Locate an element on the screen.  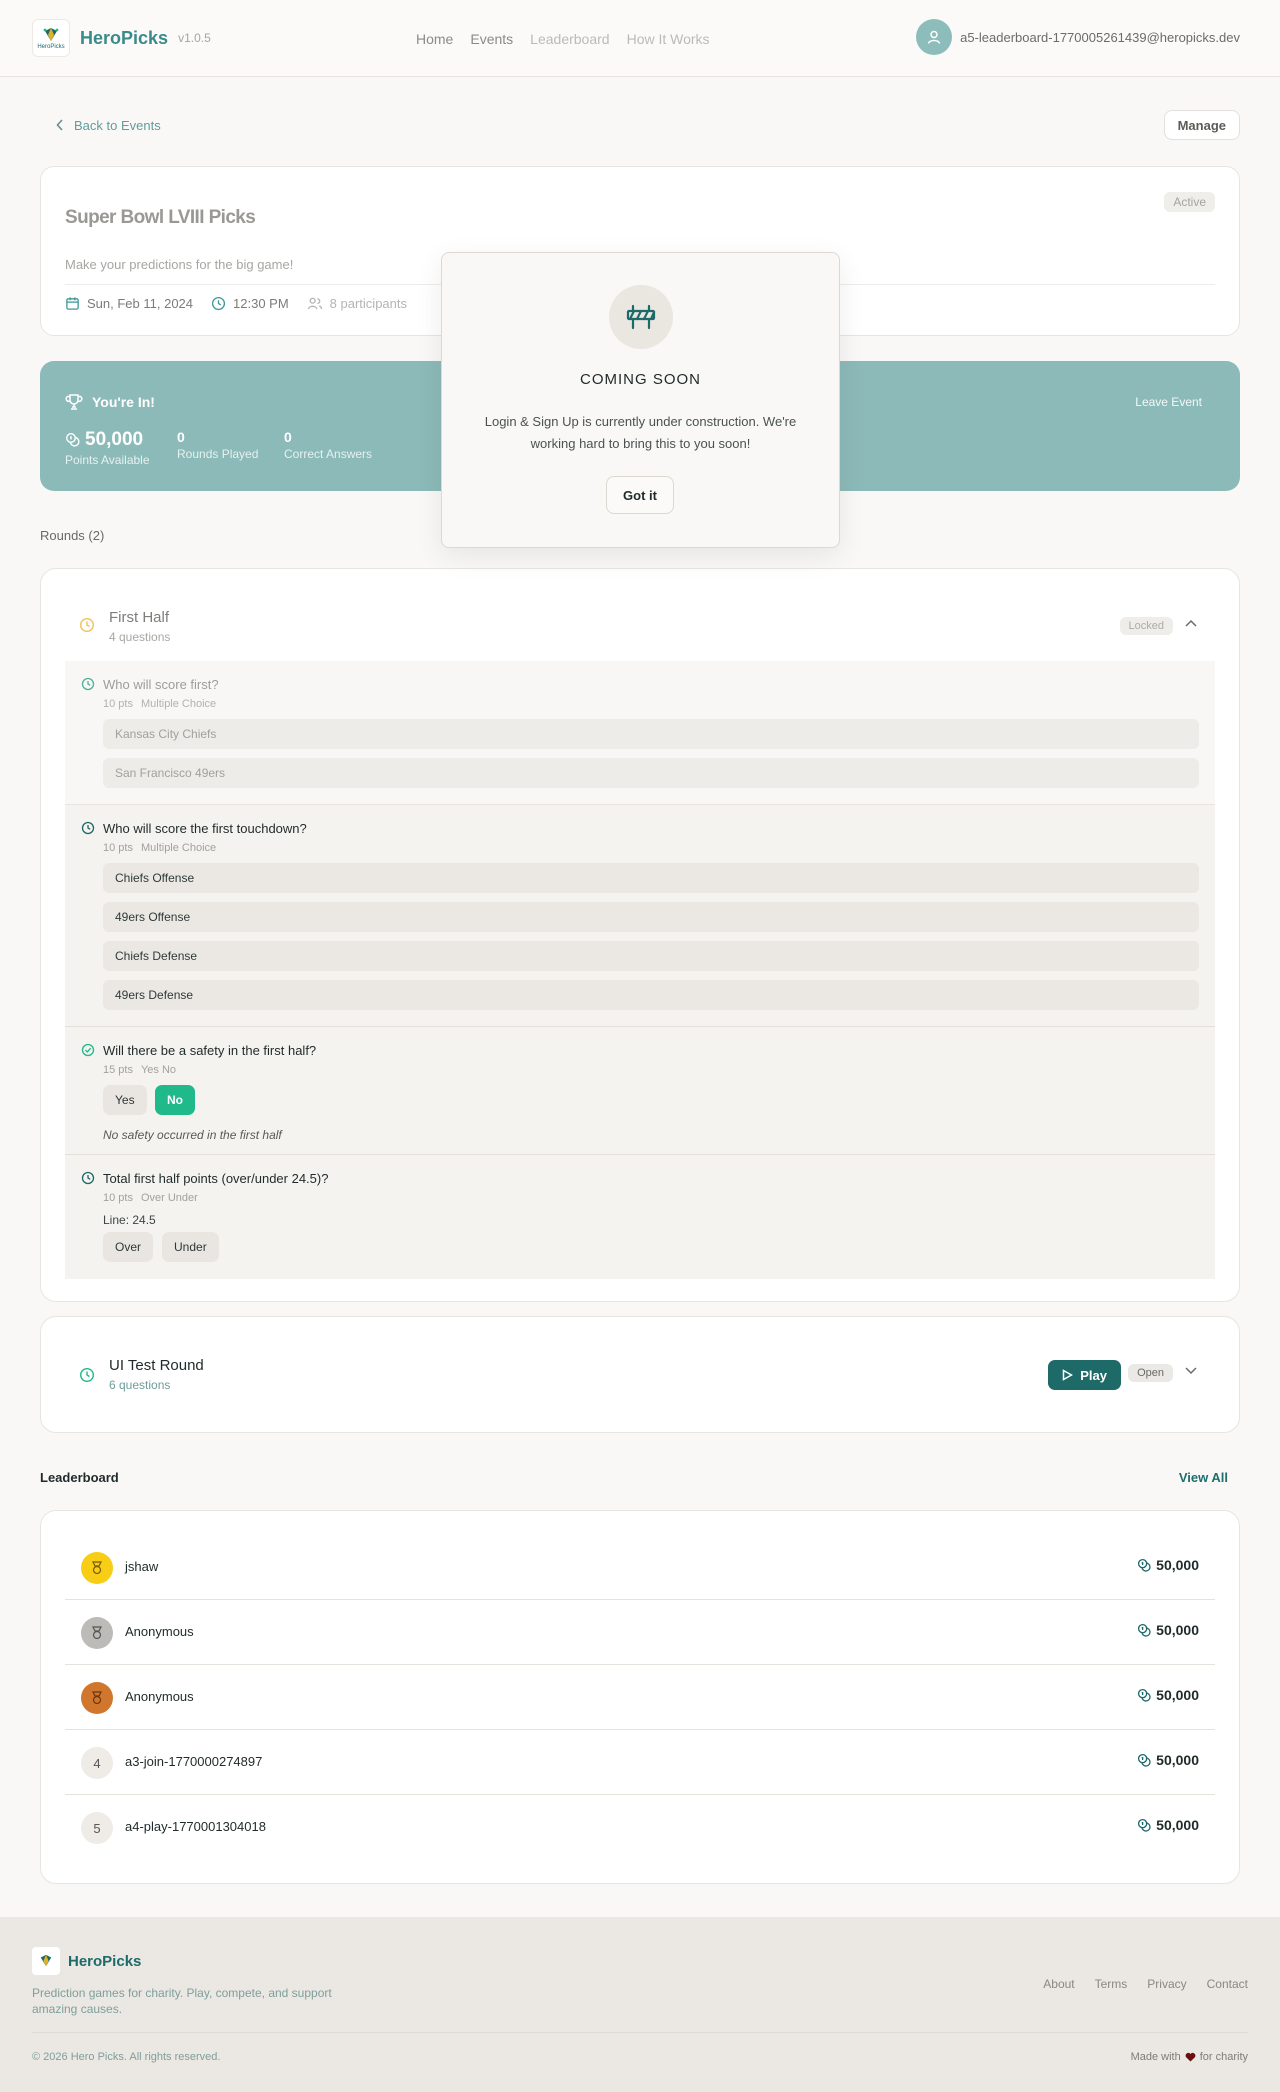
heart-icon is located at coordinates (1190, 2057).